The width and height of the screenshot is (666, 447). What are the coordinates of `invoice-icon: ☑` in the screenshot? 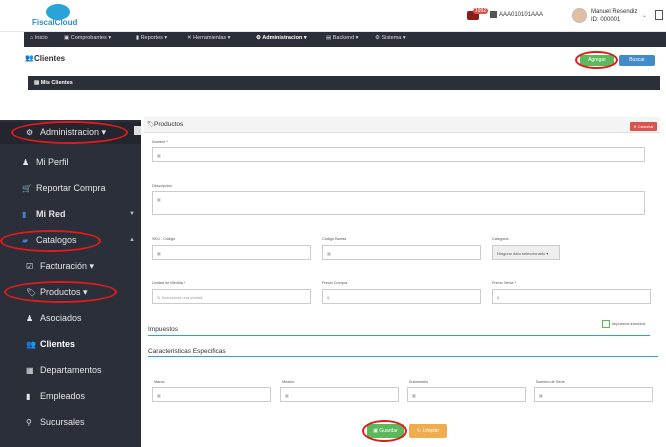 It's located at (30, 266).